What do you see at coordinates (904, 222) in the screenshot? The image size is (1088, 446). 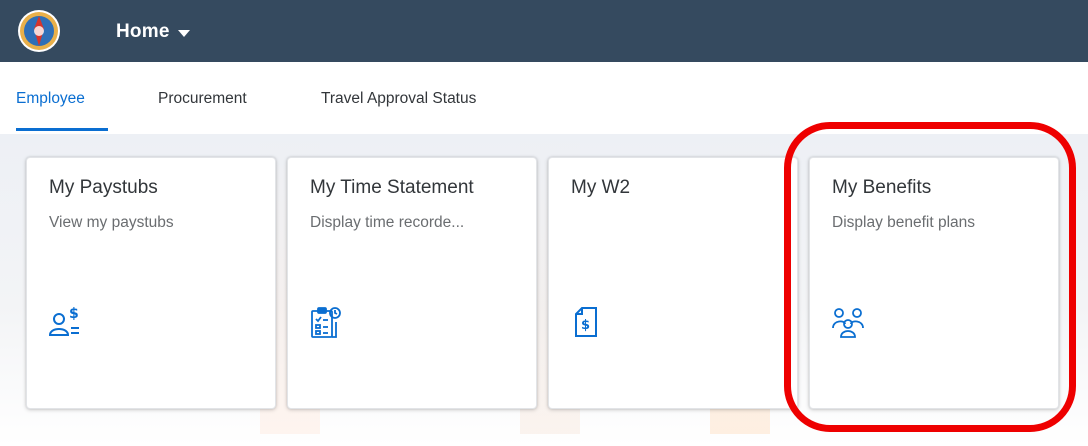 I see `tile-subtitle: Display benefit plans` at bounding box center [904, 222].